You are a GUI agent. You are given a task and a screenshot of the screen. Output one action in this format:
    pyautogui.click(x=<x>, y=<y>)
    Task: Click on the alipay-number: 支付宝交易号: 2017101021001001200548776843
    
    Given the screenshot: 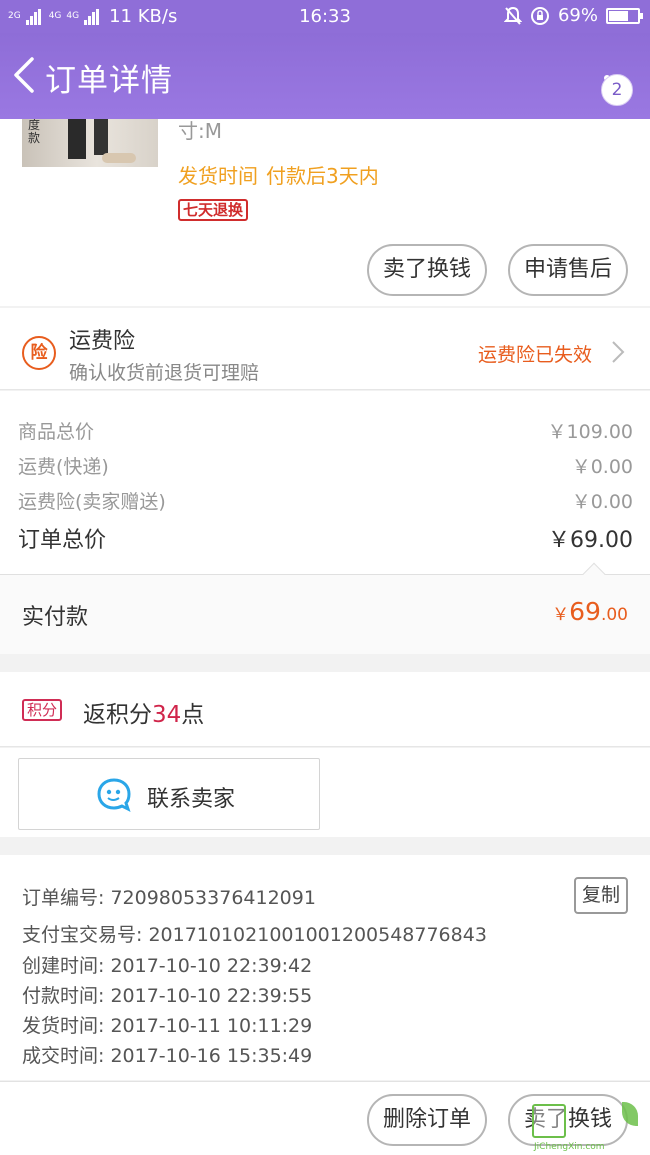 What is the action you would take?
    pyautogui.click(x=254, y=935)
    